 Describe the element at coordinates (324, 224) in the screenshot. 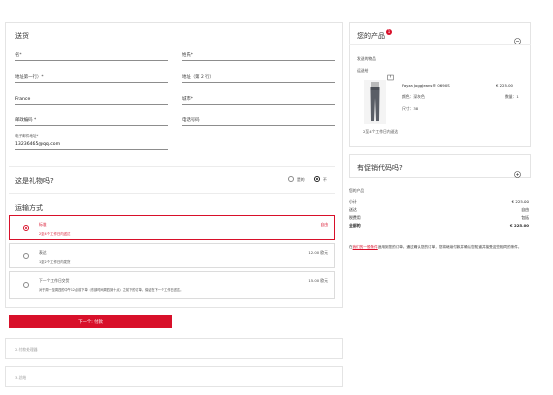

I see `delivery-standard-price: 自由` at that location.